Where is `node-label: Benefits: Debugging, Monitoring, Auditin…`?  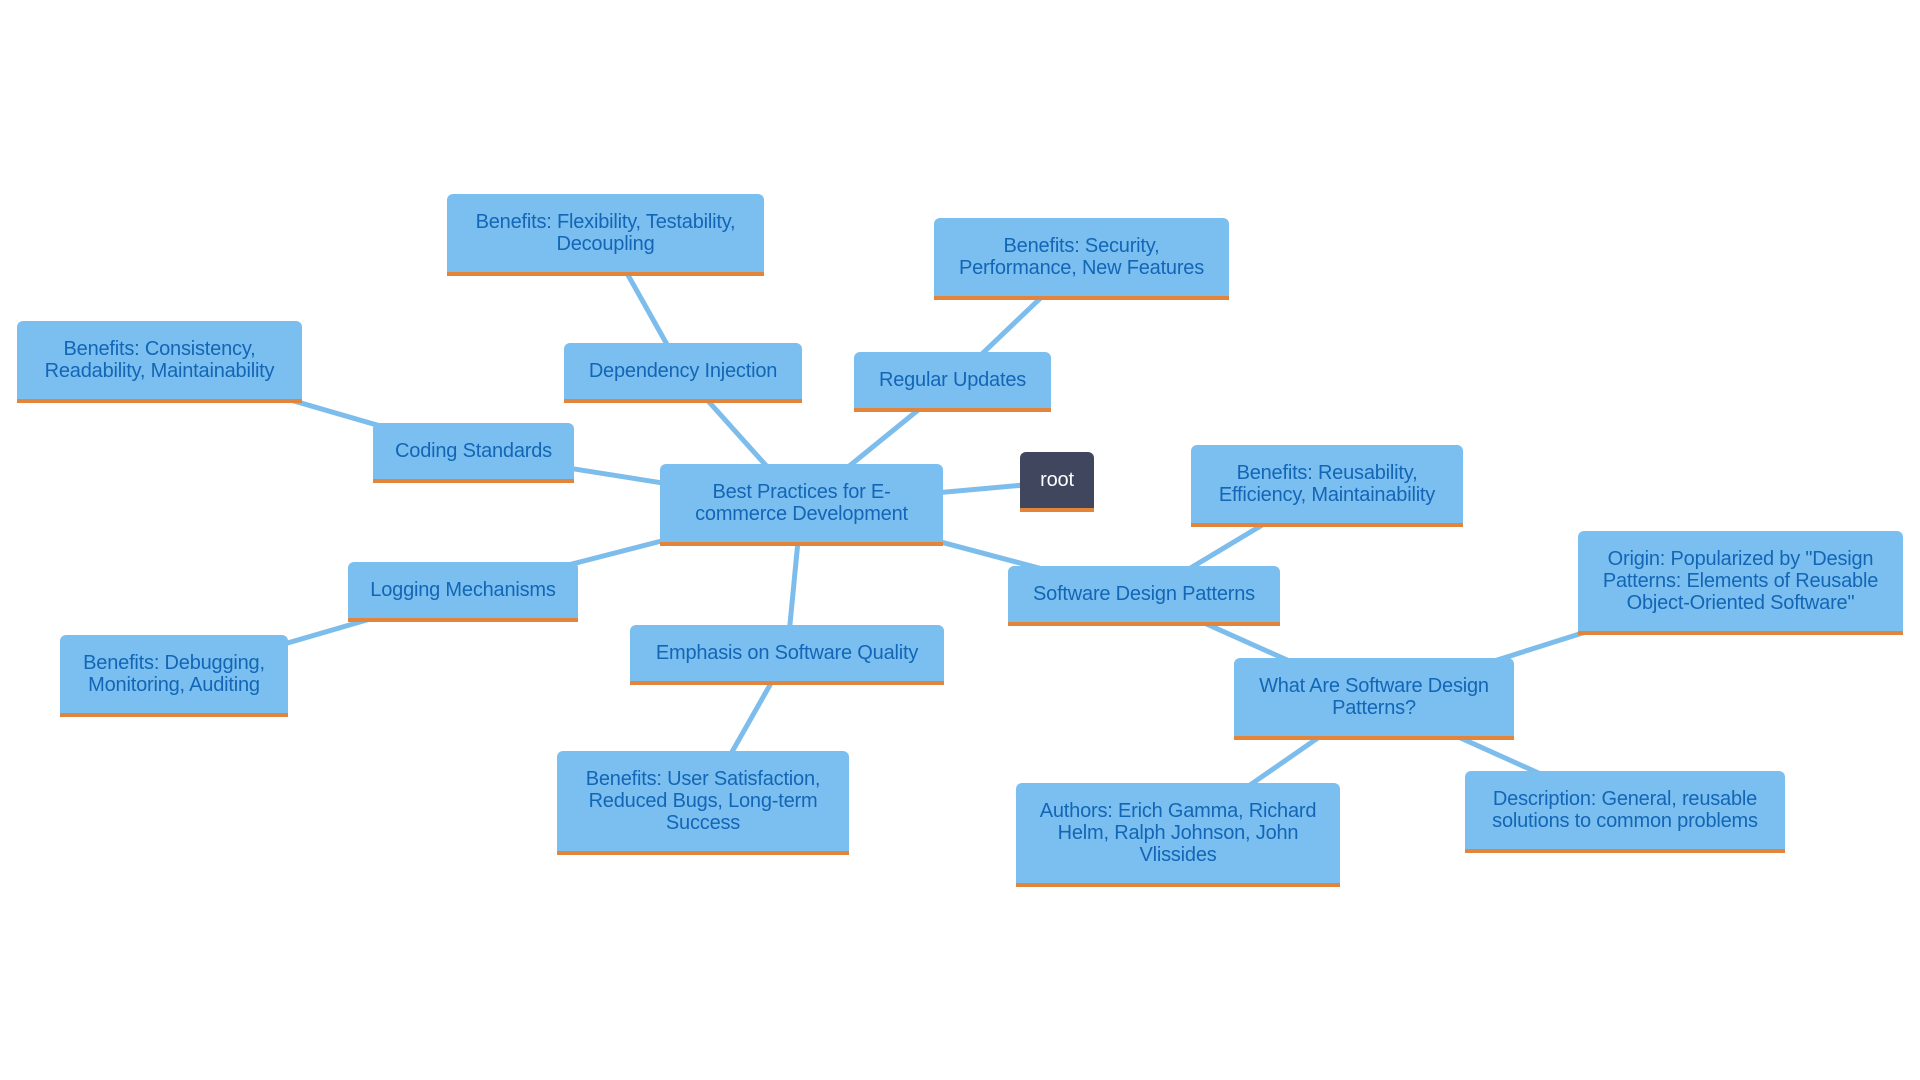 node-label: Benefits: Debugging, Monitoring, Auditin… is located at coordinates (174, 674).